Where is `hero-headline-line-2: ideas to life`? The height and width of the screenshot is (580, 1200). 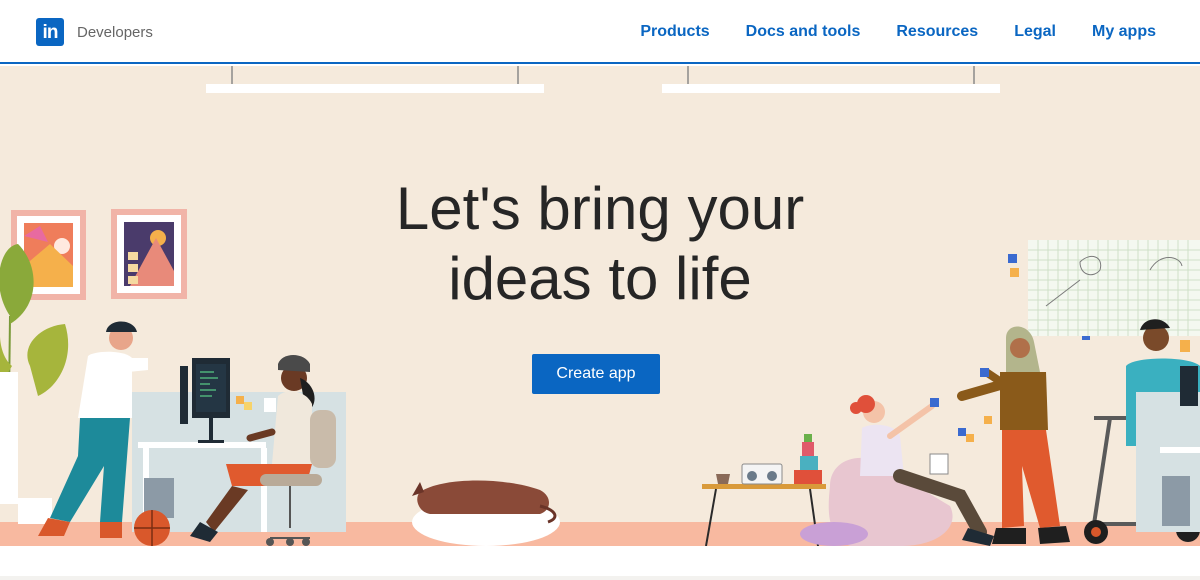
hero-headline-line-2: ideas to life is located at coordinates (600, 278).